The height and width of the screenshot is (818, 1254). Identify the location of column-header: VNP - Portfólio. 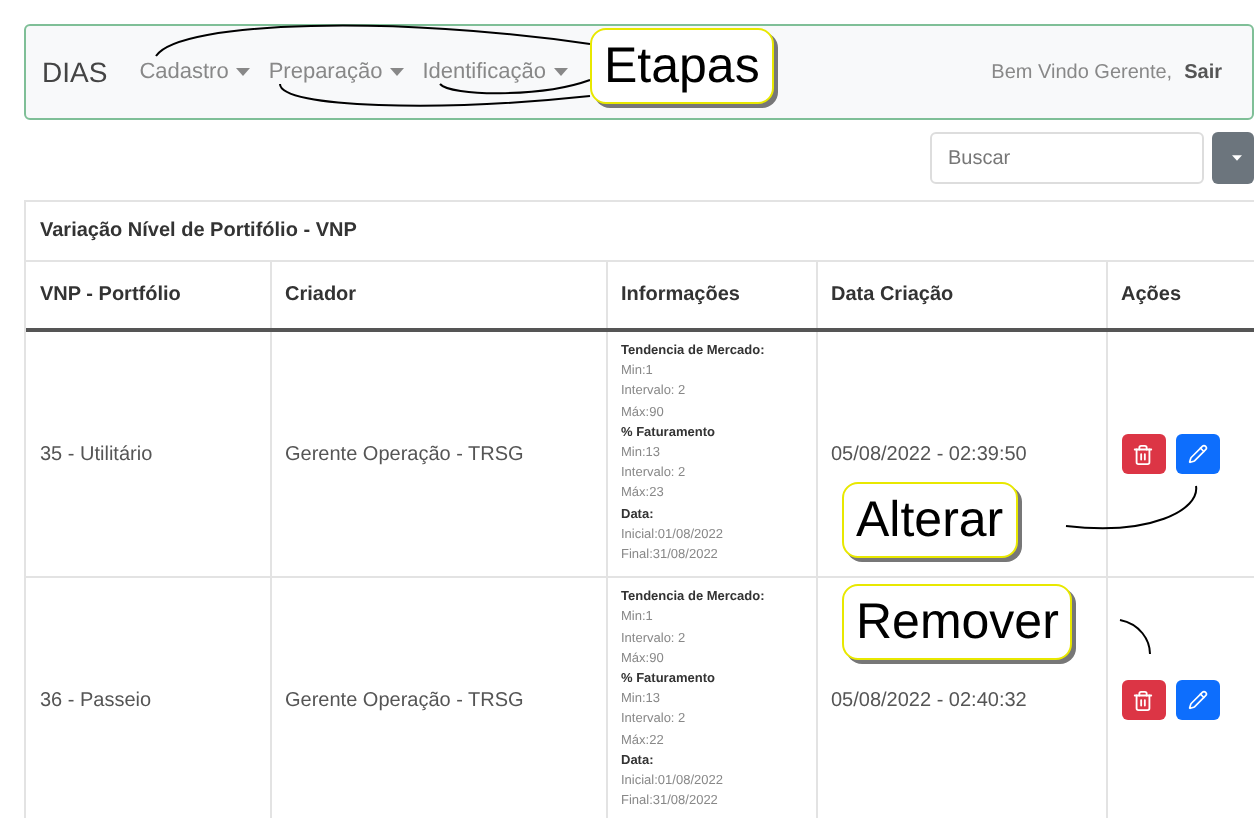
(148, 296).